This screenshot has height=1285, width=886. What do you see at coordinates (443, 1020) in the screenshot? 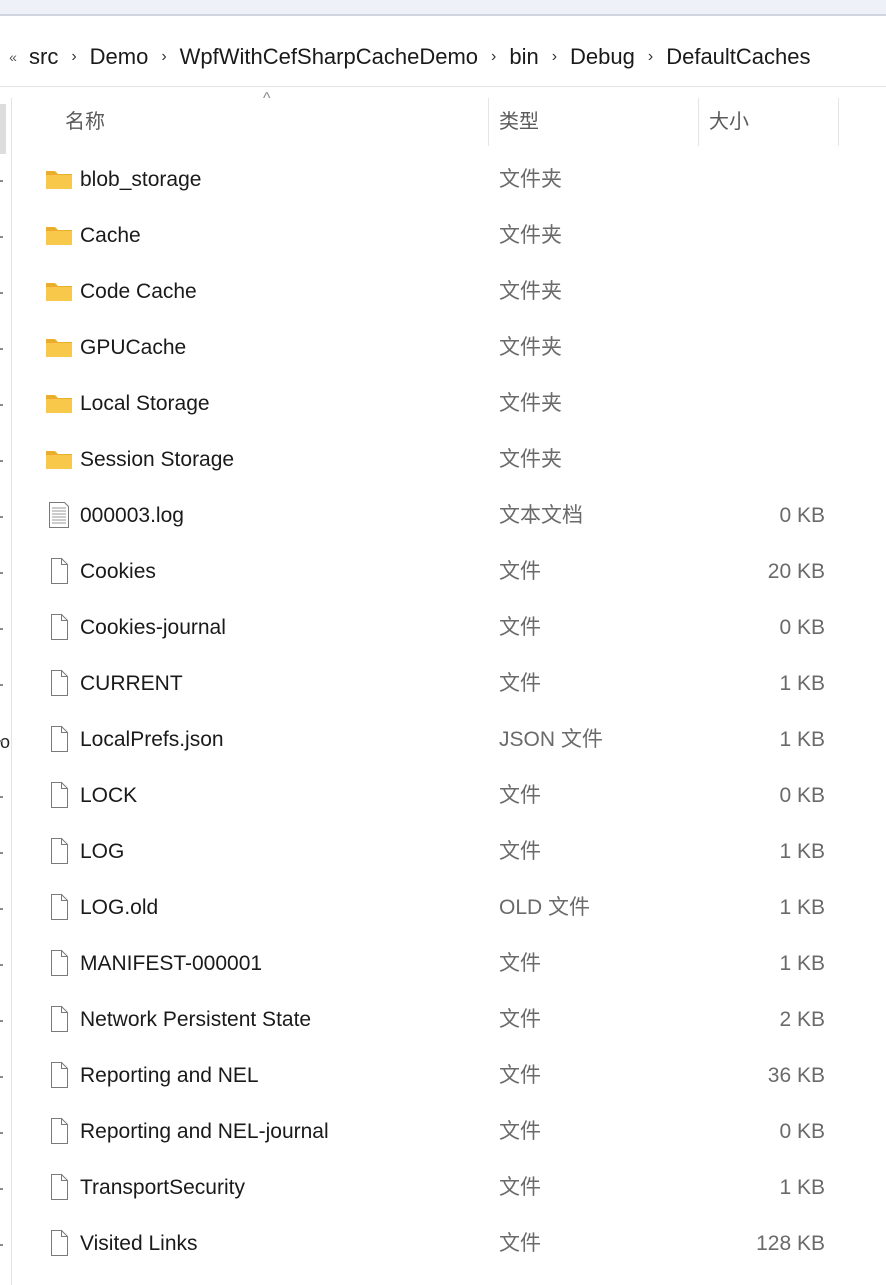
I see `list-item: Network Persistent State 文件 2 KB` at bounding box center [443, 1020].